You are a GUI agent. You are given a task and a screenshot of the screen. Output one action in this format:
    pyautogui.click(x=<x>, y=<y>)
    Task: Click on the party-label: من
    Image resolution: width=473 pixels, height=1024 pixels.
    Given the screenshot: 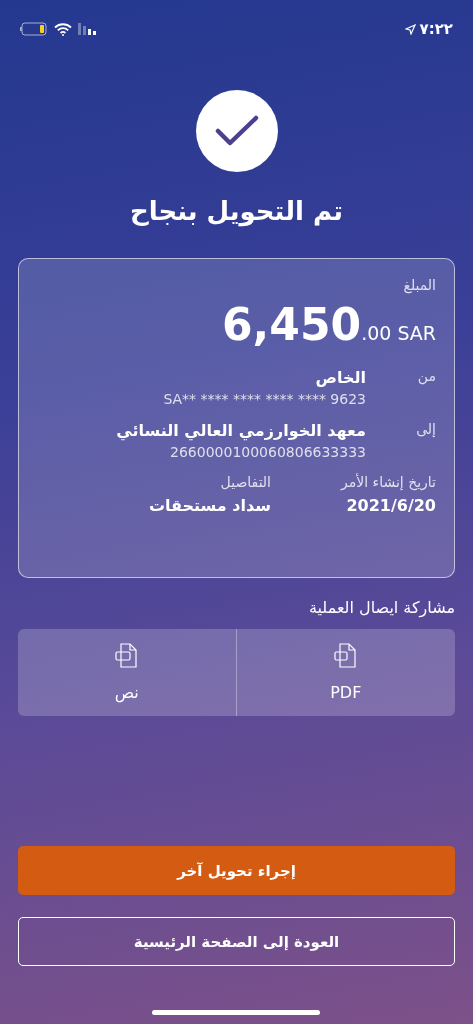 What is the action you would take?
    pyautogui.click(x=426, y=377)
    